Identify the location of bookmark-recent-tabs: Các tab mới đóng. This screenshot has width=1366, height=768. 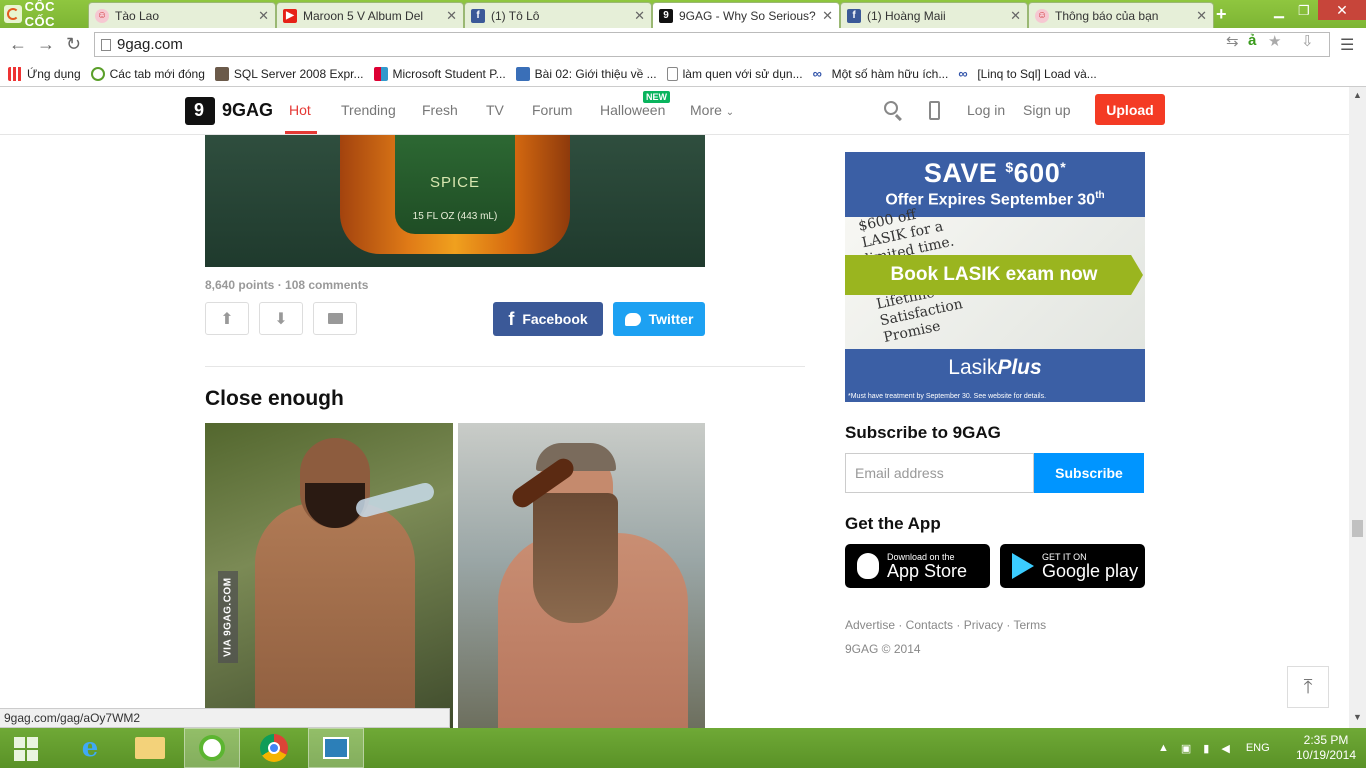
(147, 74).